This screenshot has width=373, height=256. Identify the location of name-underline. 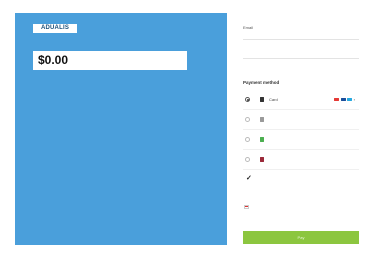
(301, 58).